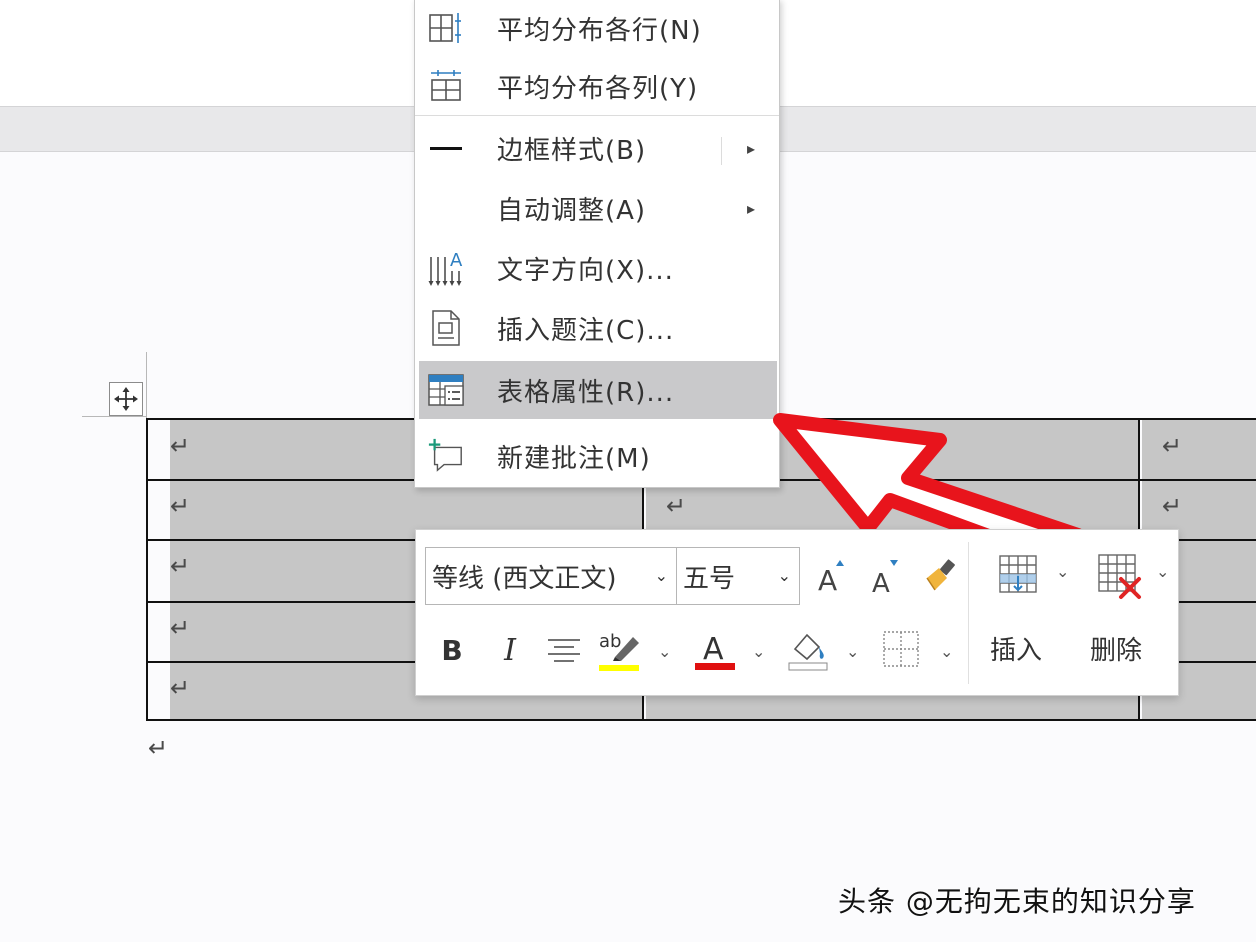 This screenshot has height=942, width=1256. Describe the element at coordinates (968, 613) in the screenshot. I see `toolbar-divider` at that location.